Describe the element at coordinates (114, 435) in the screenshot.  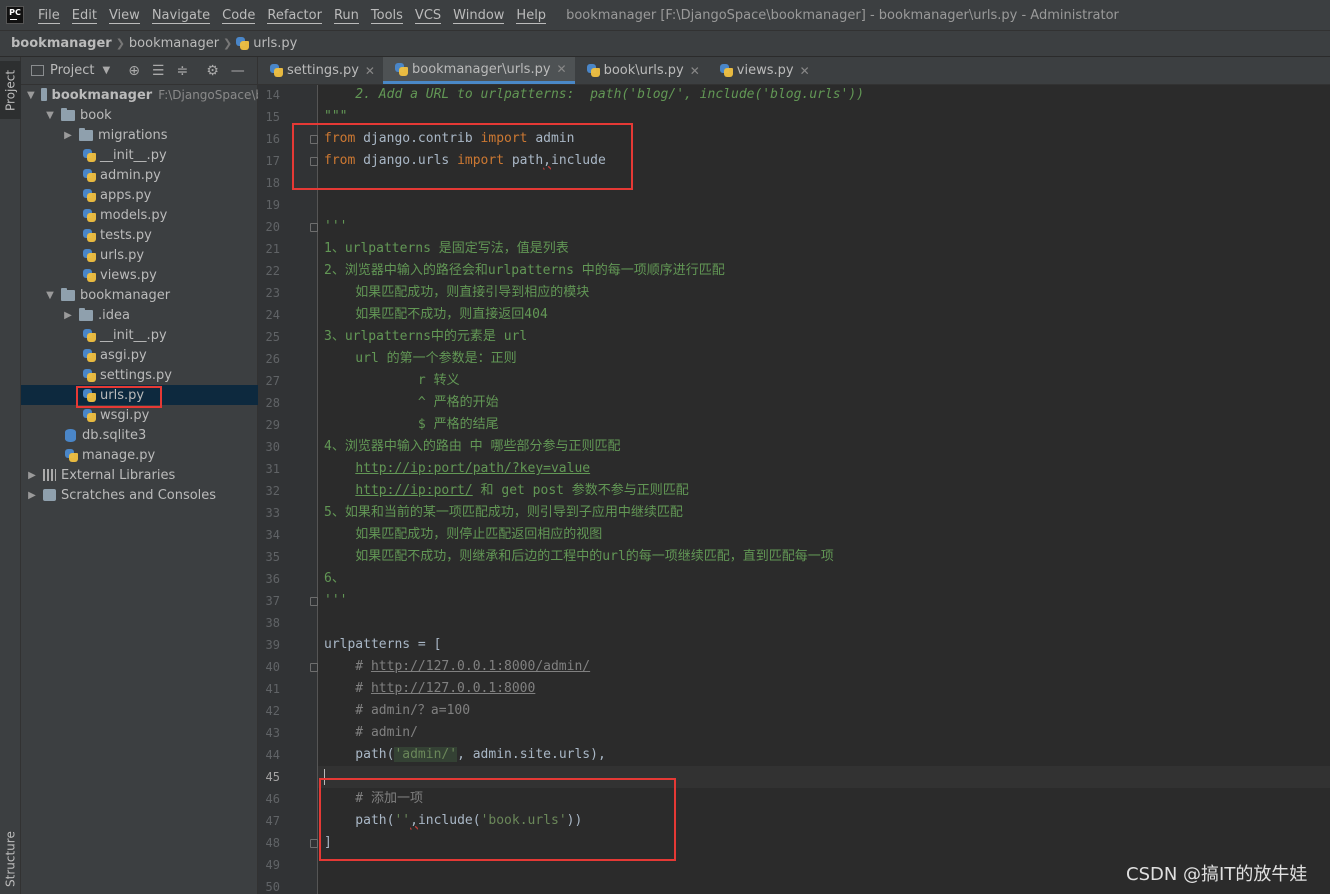
I see `tree-item-label: db.sqlite3` at that location.